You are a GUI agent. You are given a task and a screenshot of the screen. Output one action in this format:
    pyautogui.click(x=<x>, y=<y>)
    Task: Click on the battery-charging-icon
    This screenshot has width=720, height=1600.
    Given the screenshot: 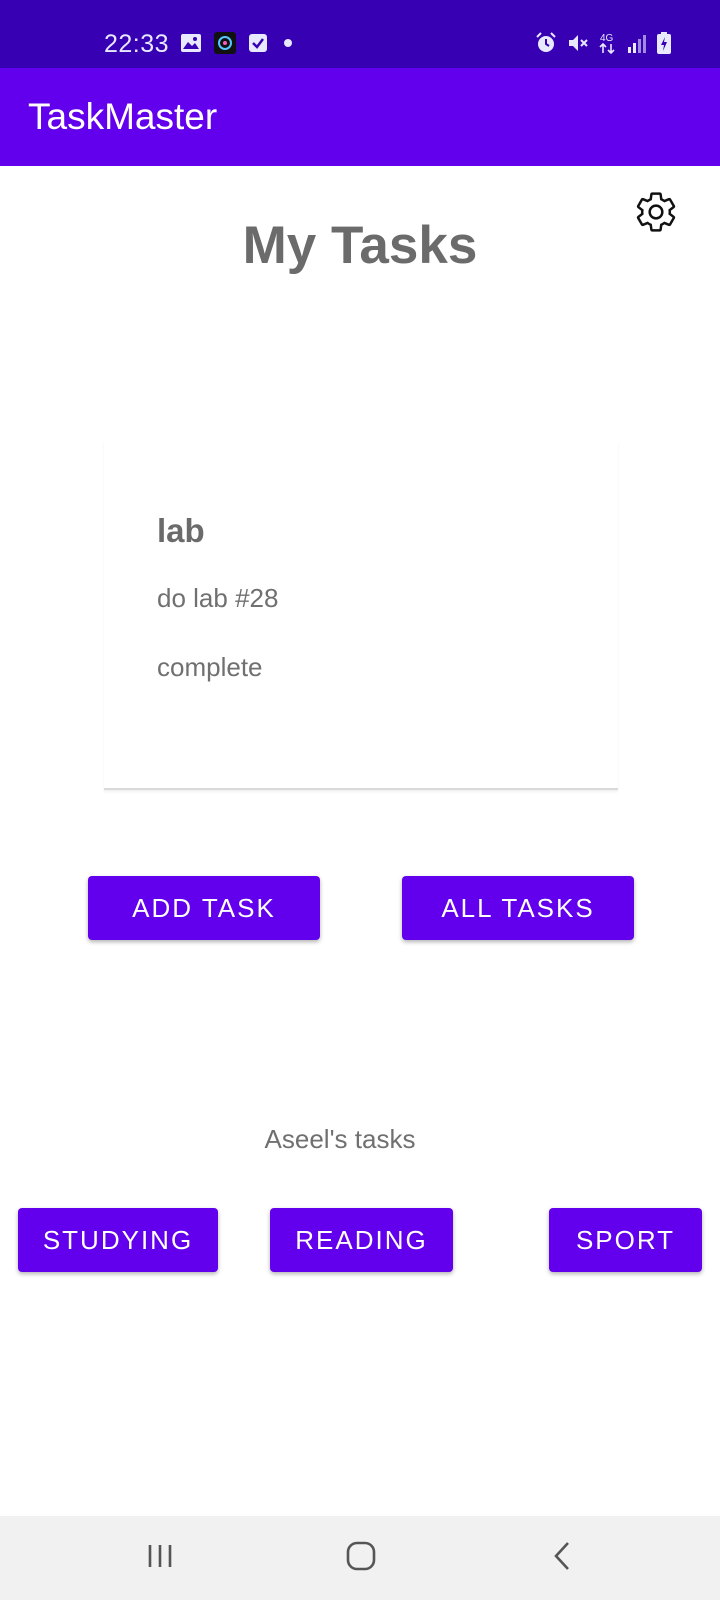 What is the action you would take?
    pyautogui.click(x=664, y=43)
    